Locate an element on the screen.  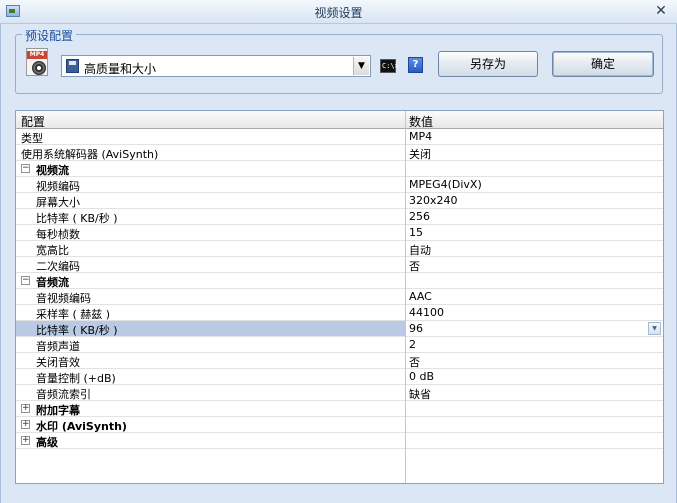
row-value: 关闭 is located at coordinates (420, 154).